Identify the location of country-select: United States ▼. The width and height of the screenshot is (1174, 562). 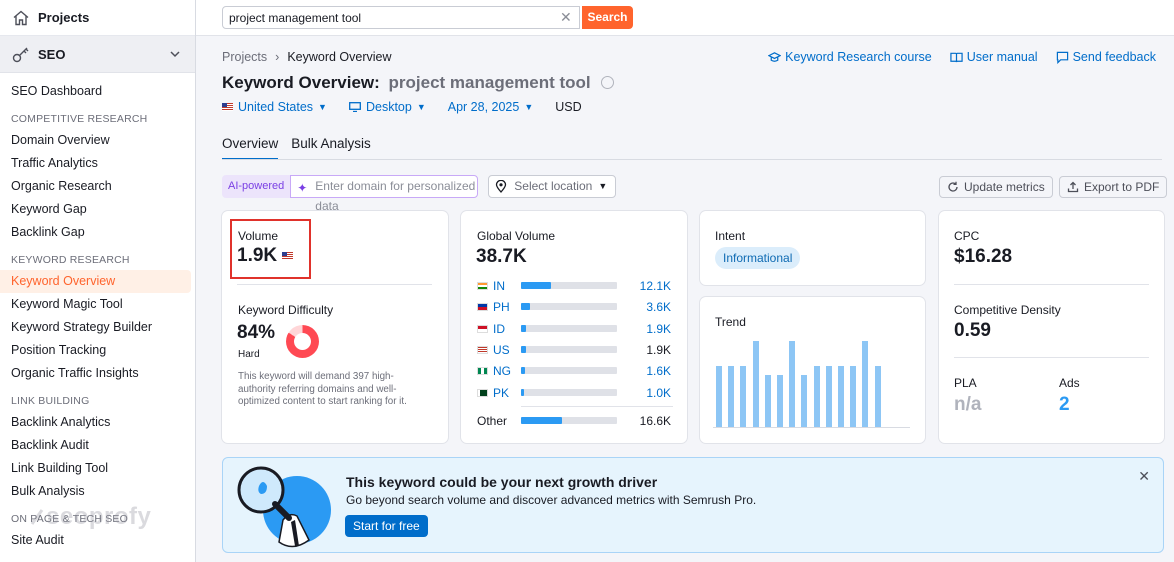
(274, 107).